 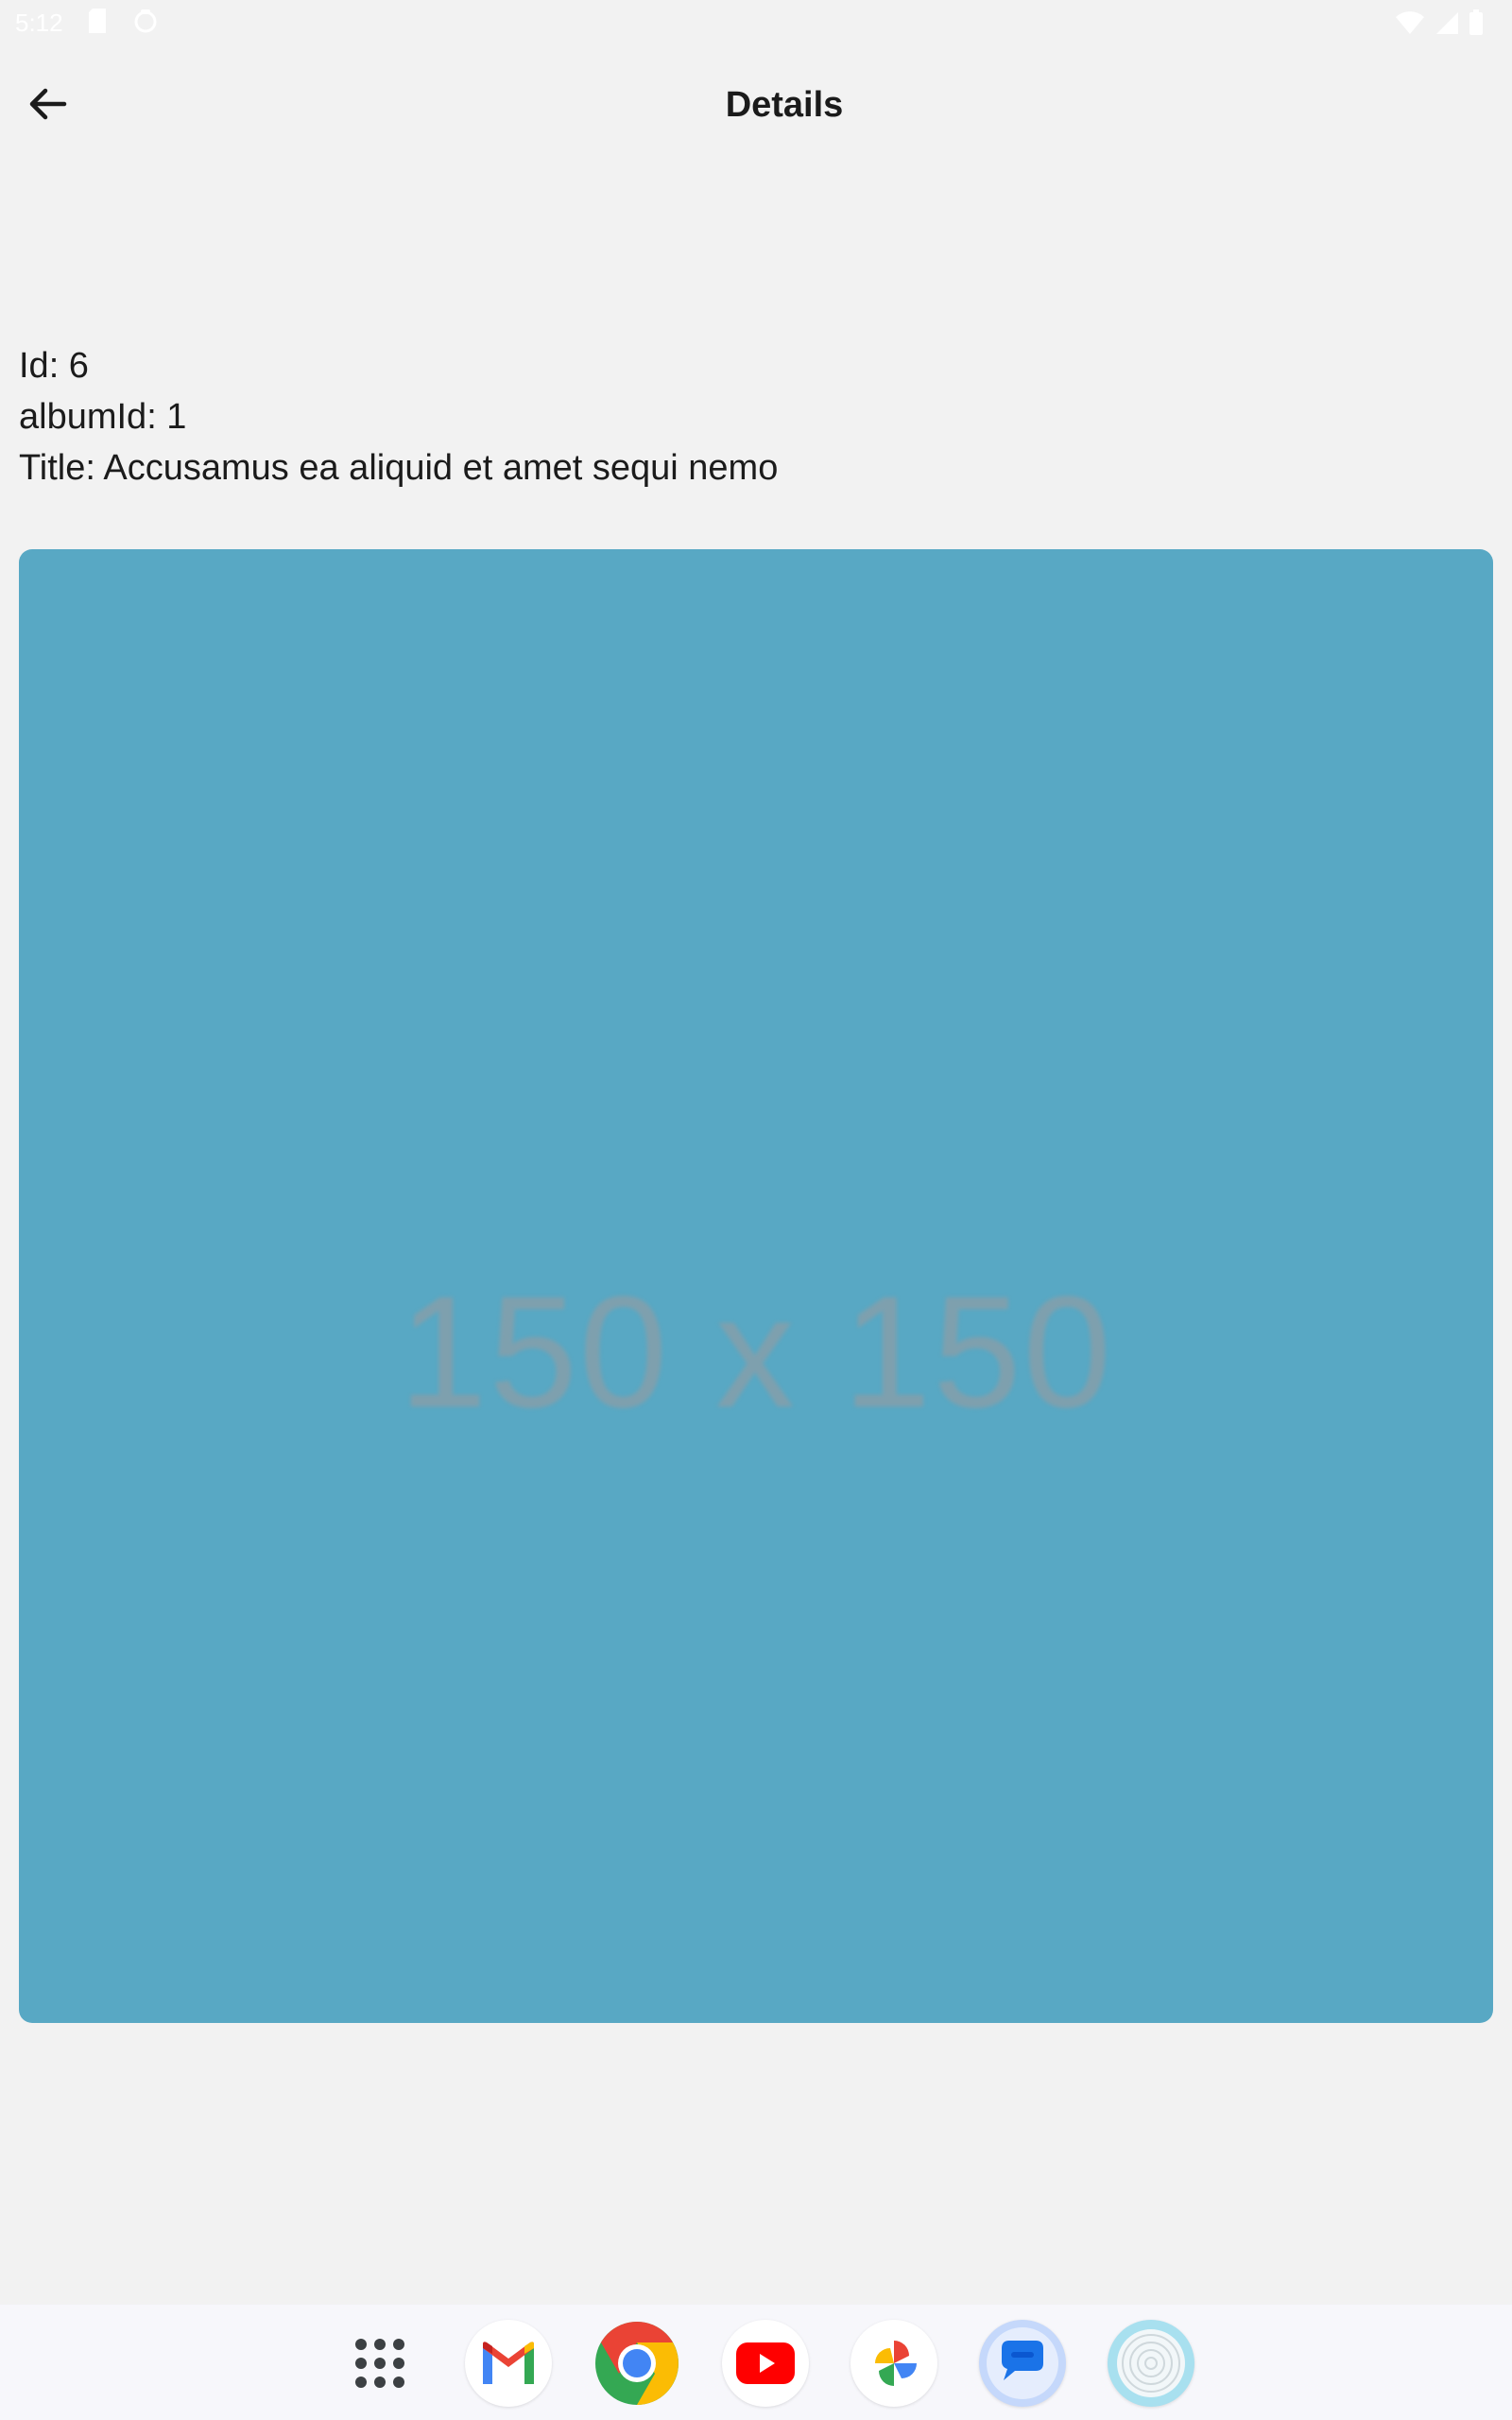 I want to click on photo-placeholder-label: 150 x 150, so click(x=756, y=1352).